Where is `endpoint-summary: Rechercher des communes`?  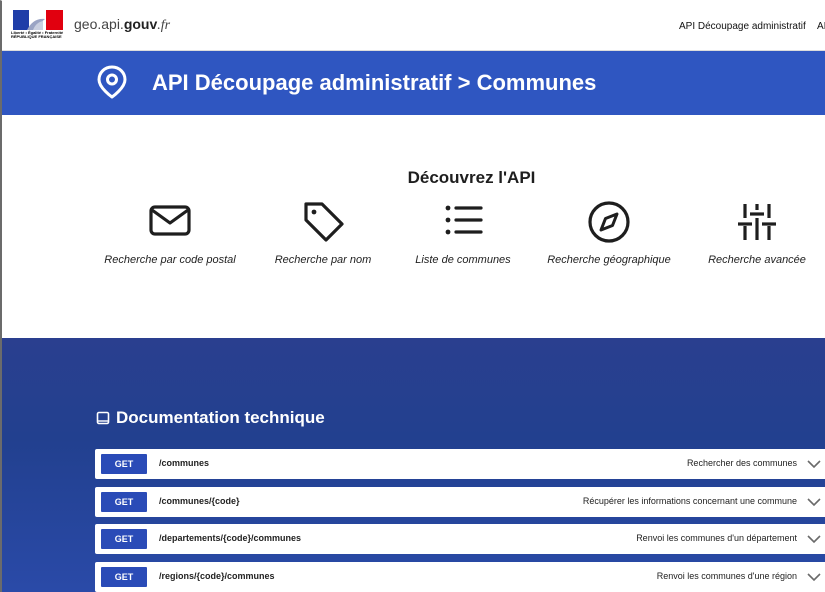
endpoint-summary: Rechercher des communes is located at coordinates (741, 463).